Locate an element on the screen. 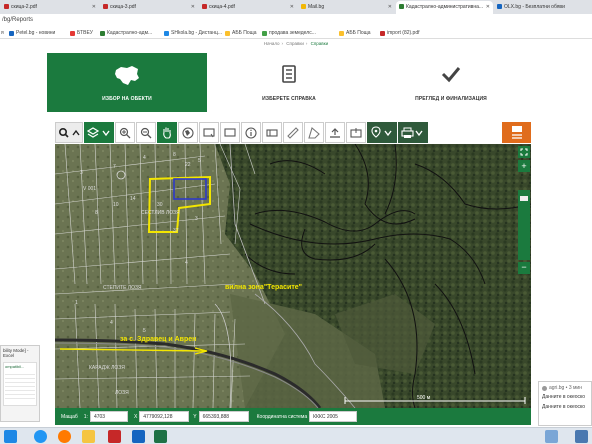 The width and height of the screenshot is (592, 444). excel-icon is located at coordinates (160, 436).